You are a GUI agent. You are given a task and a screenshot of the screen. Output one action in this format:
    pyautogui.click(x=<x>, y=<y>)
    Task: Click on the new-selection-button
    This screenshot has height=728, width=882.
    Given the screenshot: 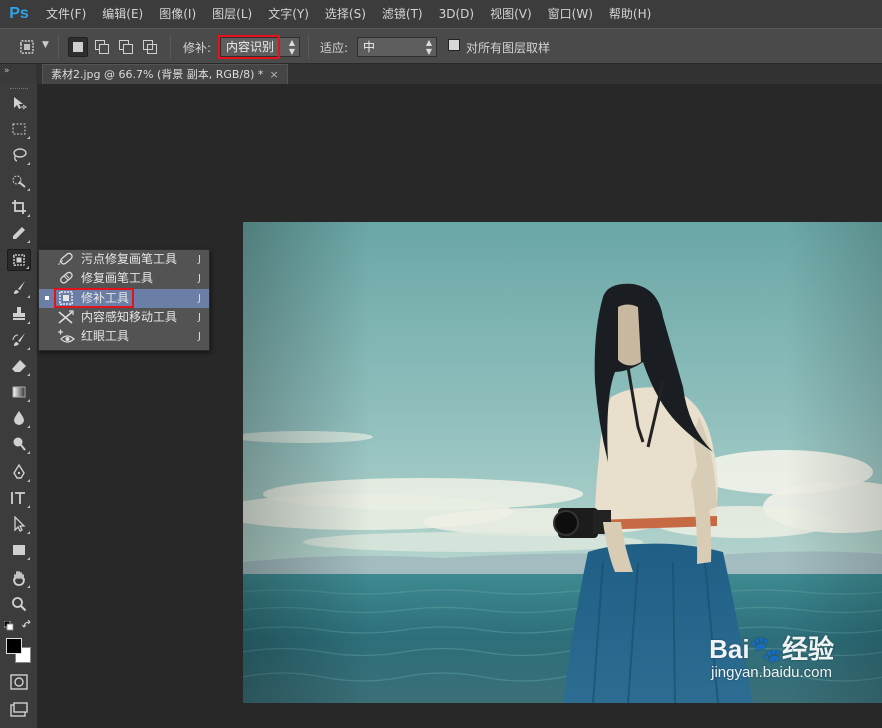 What is the action you would take?
    pyautogui.click(x=78, y=47)
    